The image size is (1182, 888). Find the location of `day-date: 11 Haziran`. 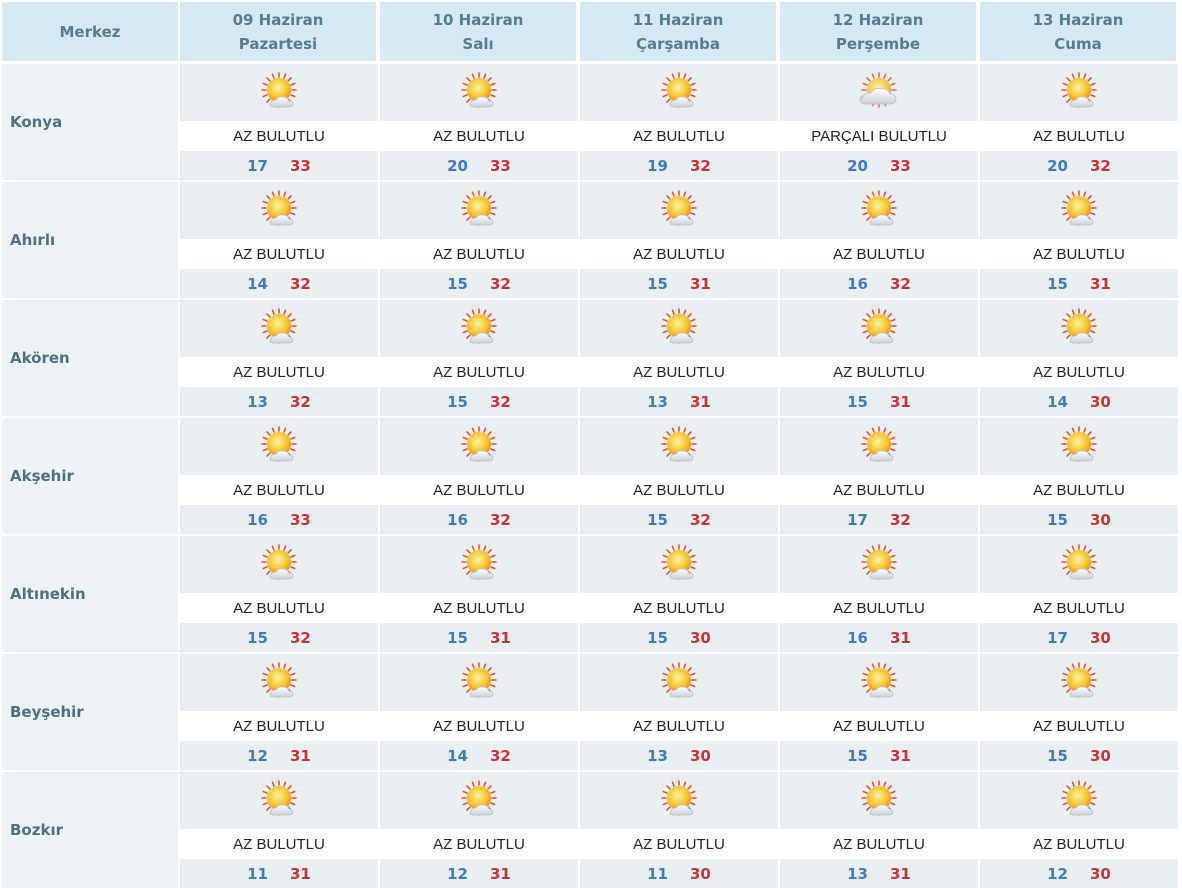

day-date: 11 Haziran is located at coordinates (678, 19).